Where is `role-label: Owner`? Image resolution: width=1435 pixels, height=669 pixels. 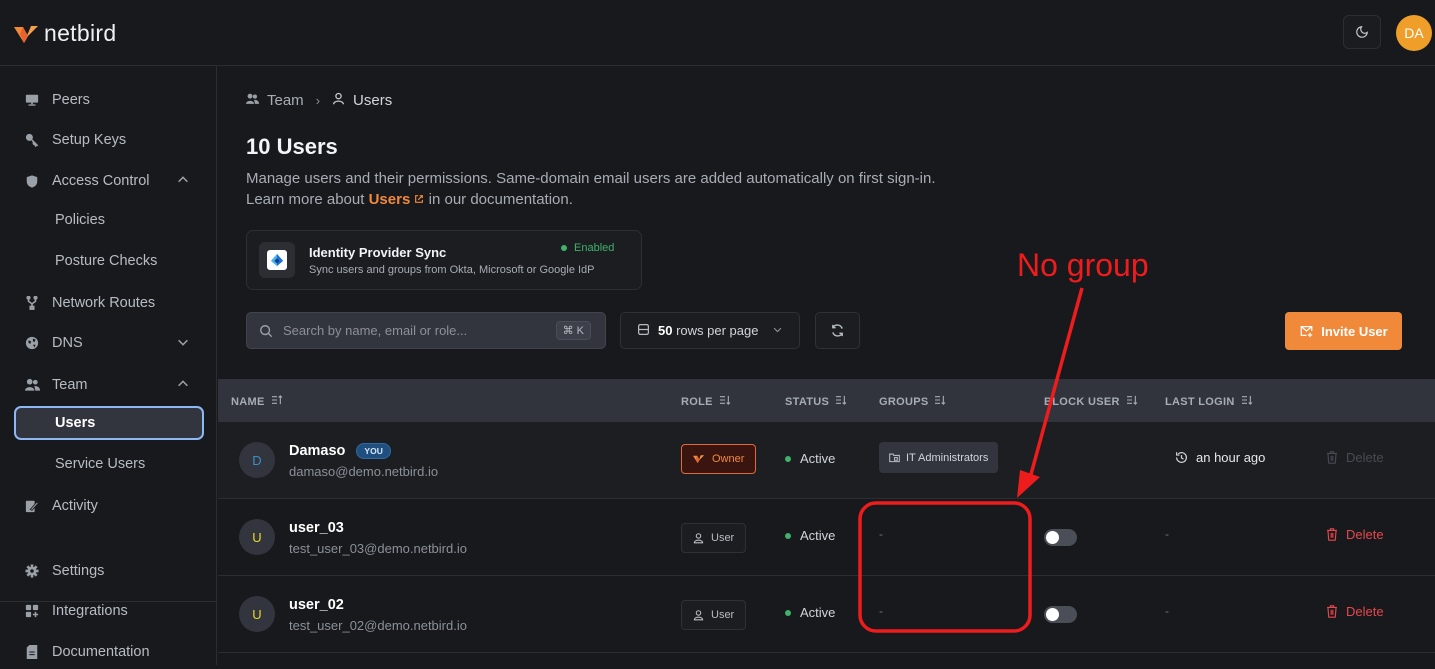 role-label: Owner is located at coordinates (728, 459).